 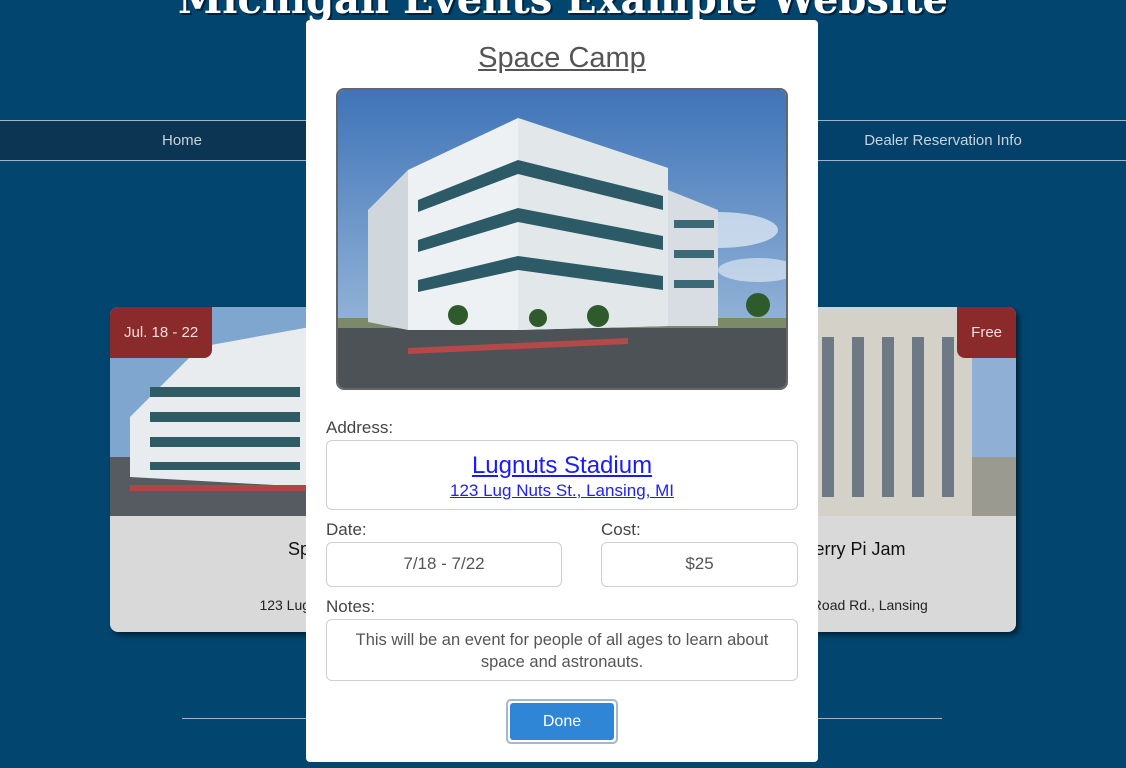 What do you see at coordinates (562, 466) in the screenshot?
I see `venue-link: Lugnuts Stadium` at bounding box center [562, 466].